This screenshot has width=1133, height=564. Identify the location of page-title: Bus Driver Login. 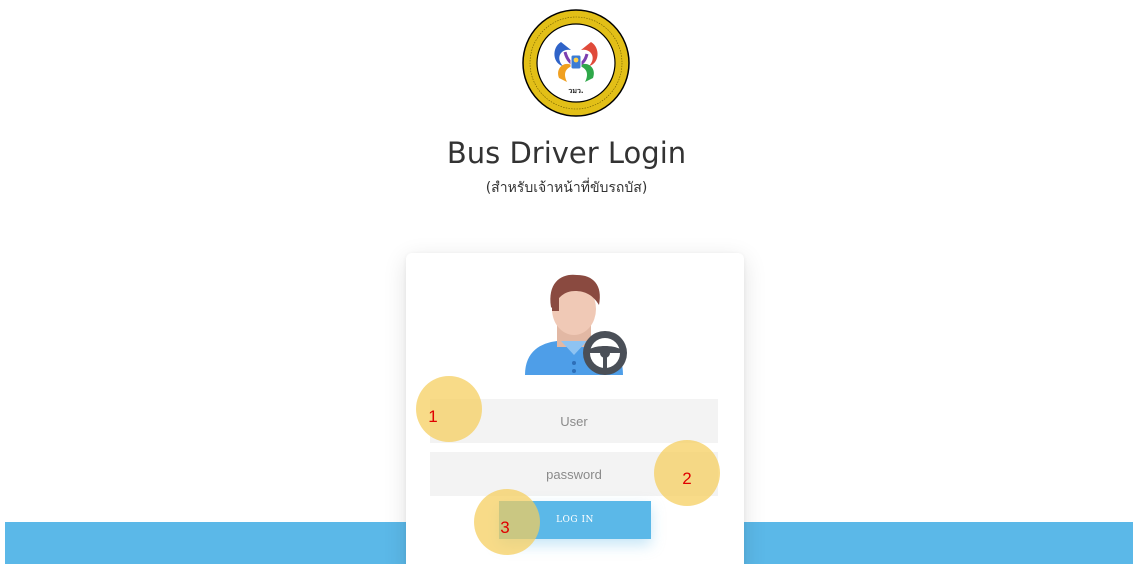
(566, 153).